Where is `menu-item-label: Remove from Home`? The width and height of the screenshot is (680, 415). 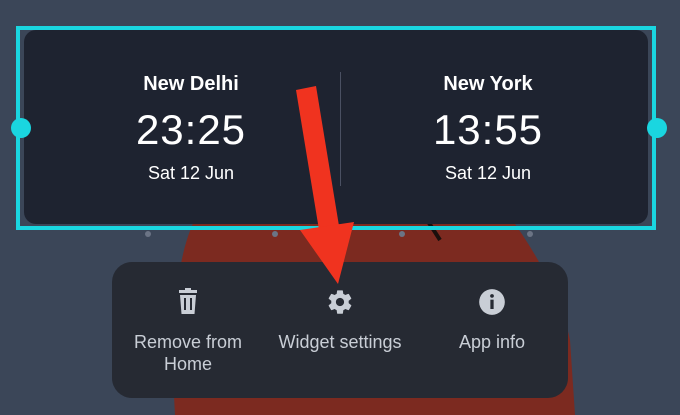
menu-item-label: Remove from Home is located at coordinates (188, 353).